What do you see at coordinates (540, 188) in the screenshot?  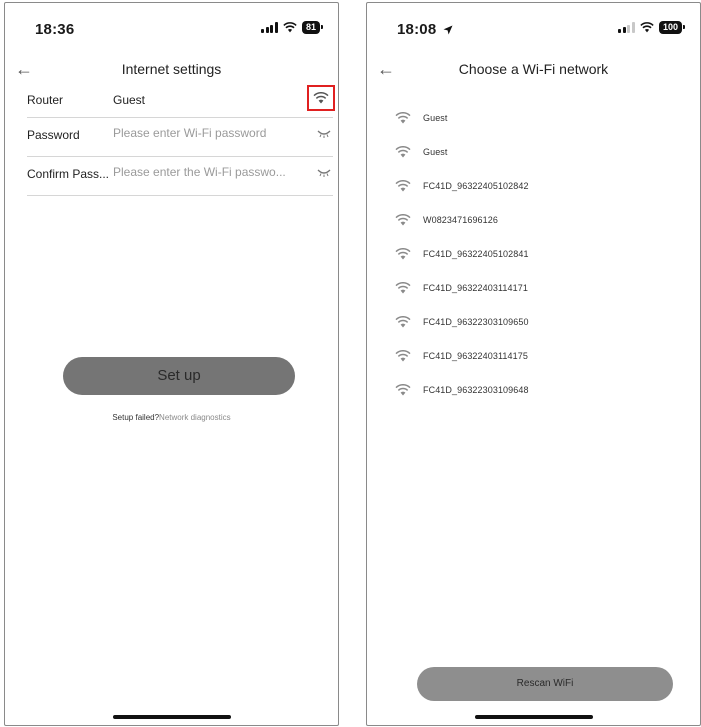 I see `wifi-network-item: FC41D_96322405102842` at bounding box center [540, 188].